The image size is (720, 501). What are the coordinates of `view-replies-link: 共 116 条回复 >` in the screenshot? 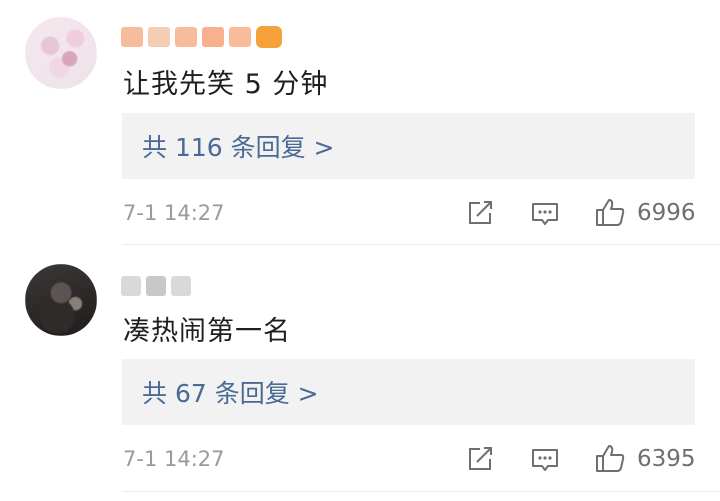 It's located at (238, 146).